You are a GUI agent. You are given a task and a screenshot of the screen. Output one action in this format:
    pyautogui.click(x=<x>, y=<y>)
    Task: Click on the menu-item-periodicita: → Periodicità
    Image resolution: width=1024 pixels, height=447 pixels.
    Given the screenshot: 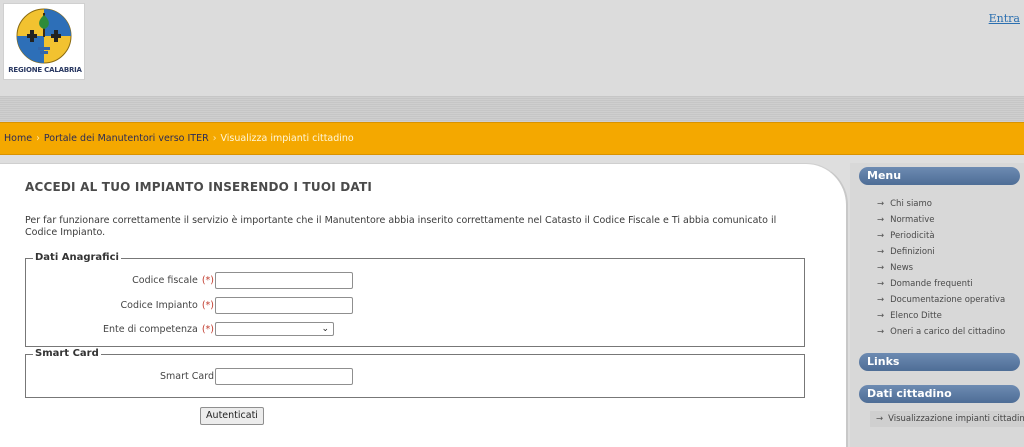 What is the action you would take?
    pyautogui.click(x=941, y=239)
    